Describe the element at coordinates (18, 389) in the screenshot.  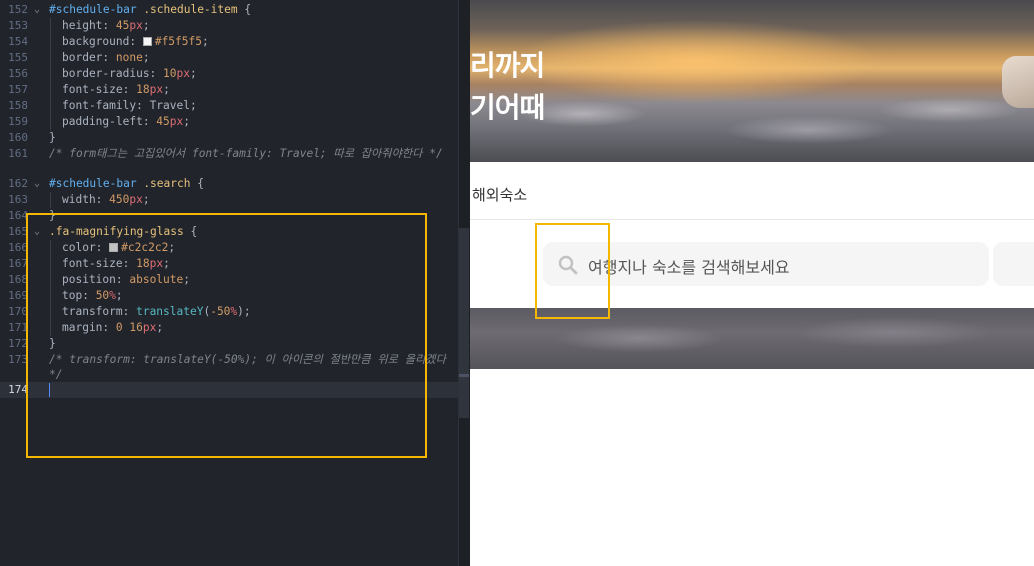
I see `line-number: 174` at that location.